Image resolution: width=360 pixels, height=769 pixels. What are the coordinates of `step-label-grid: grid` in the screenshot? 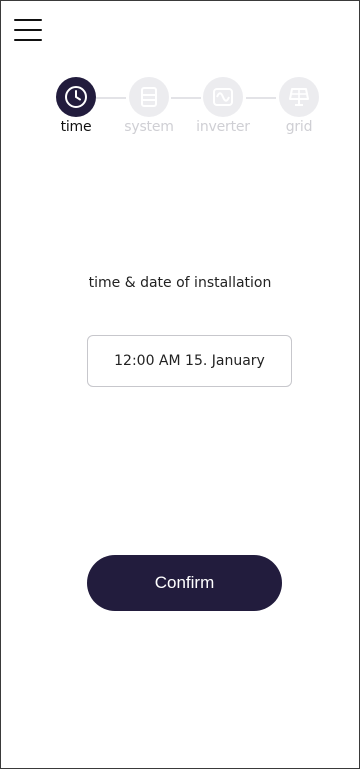 It's located at (299, 127).